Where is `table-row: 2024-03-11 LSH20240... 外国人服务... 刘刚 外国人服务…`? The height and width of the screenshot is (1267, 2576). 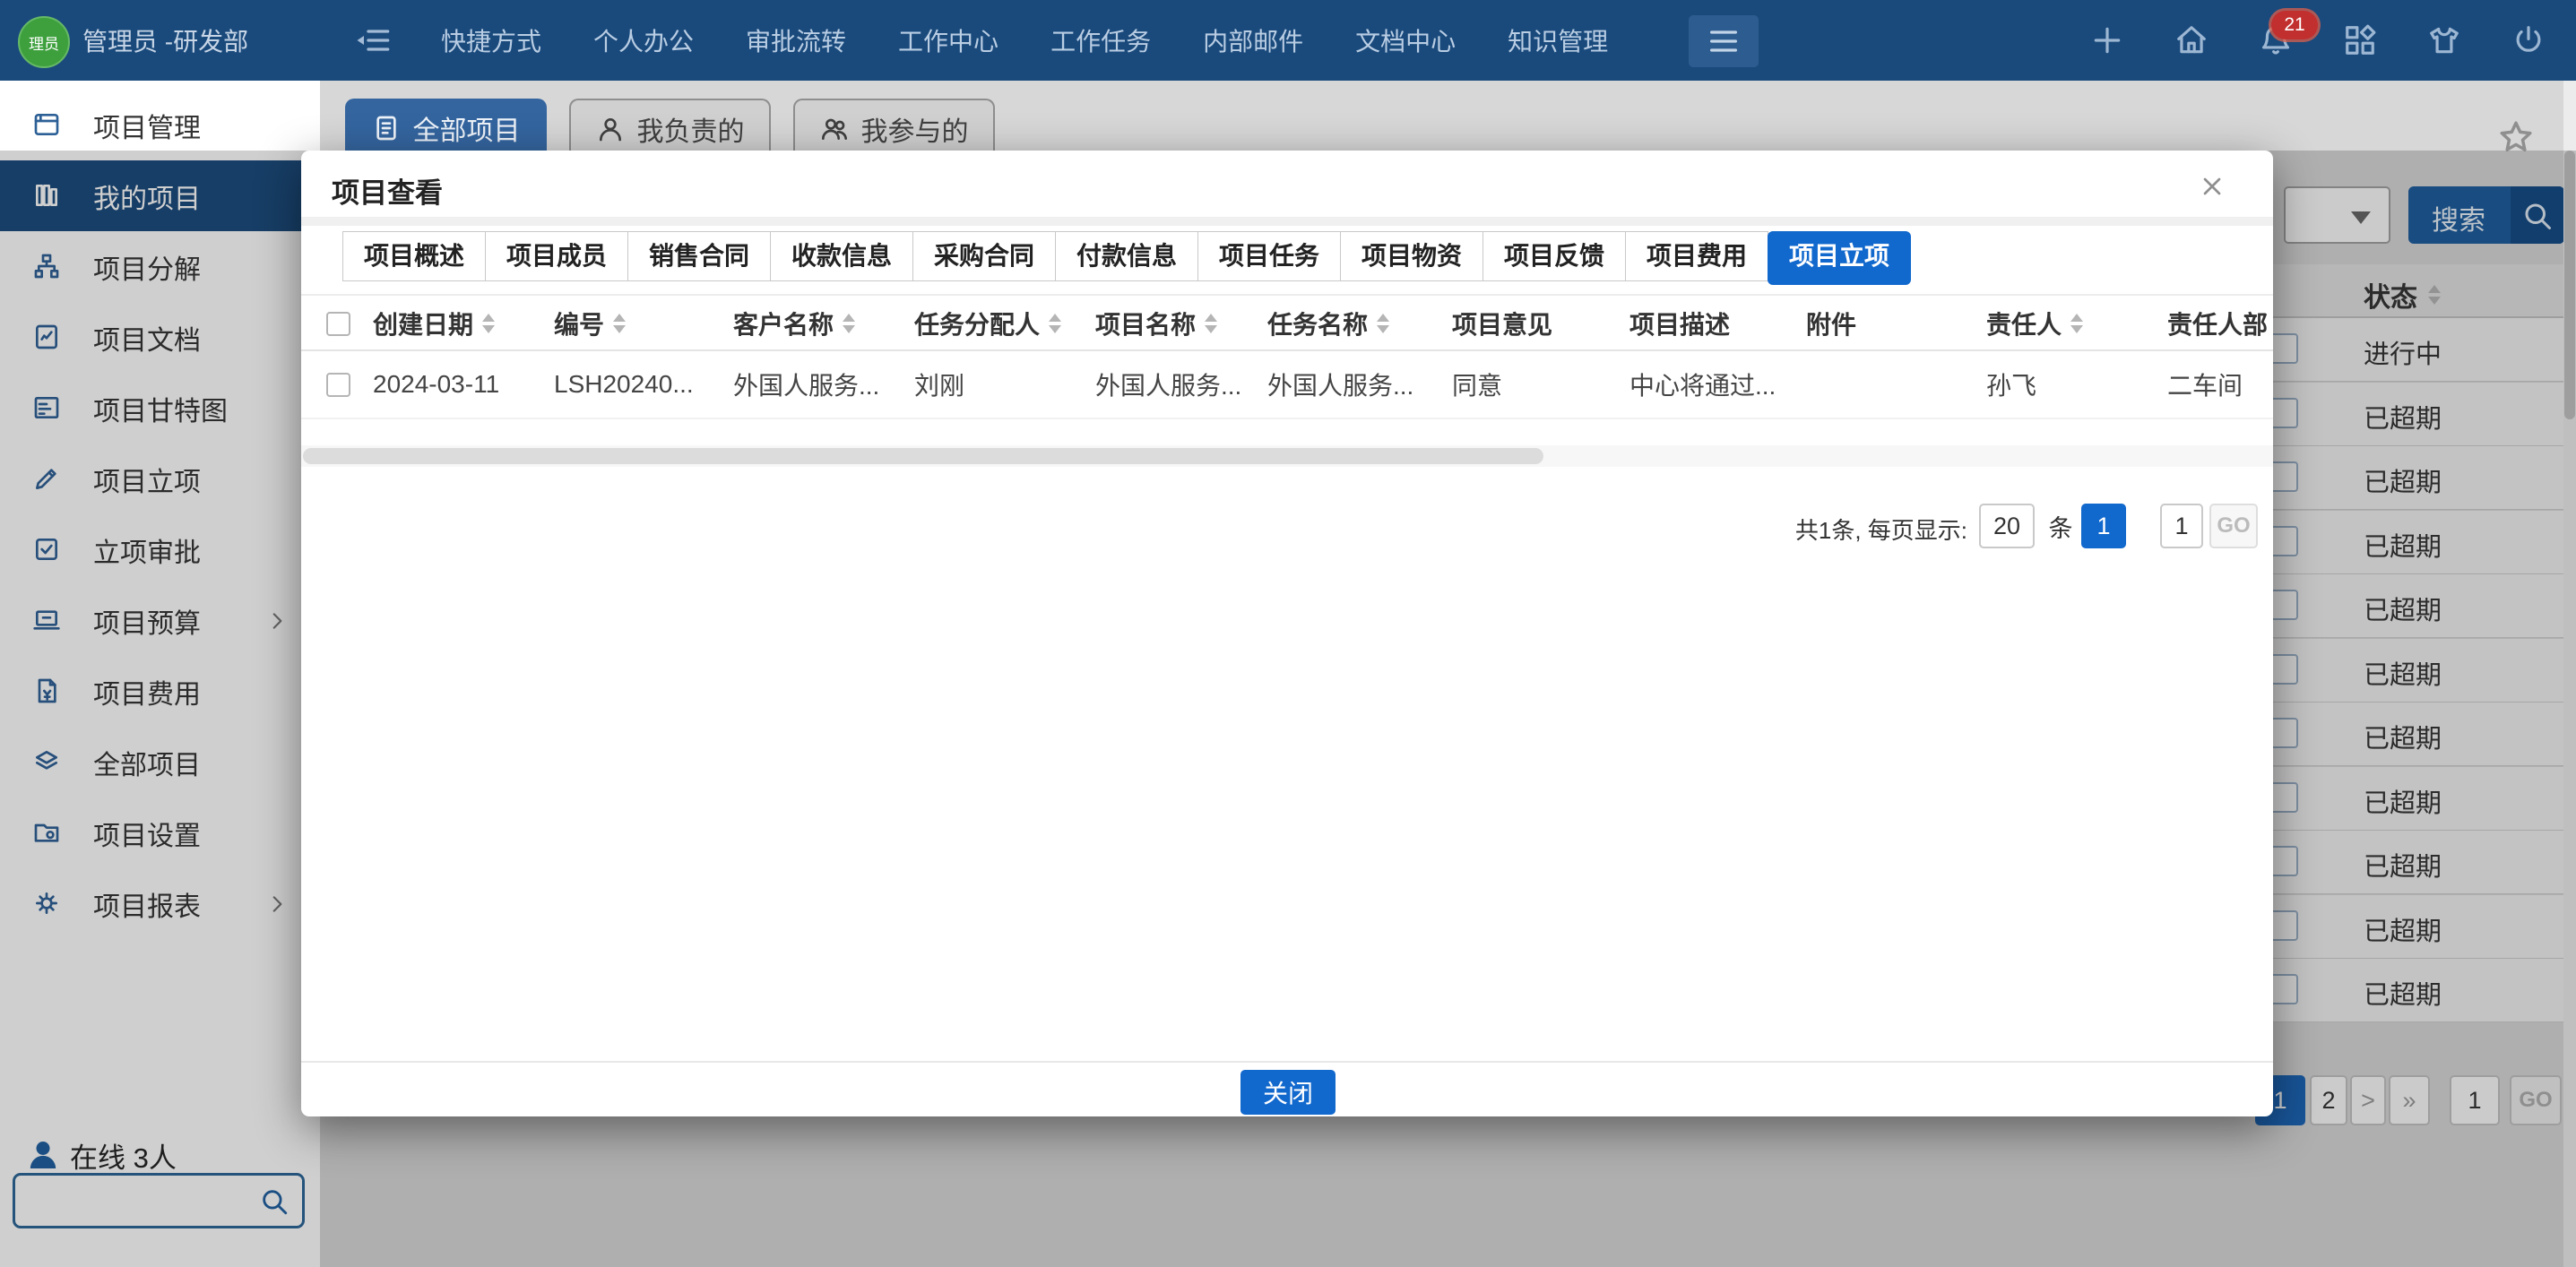
table-row: 2024-03-11 LSH20240... 外国人服务... 刘刚 外国人服务… is located at coordinates (1287, 385).